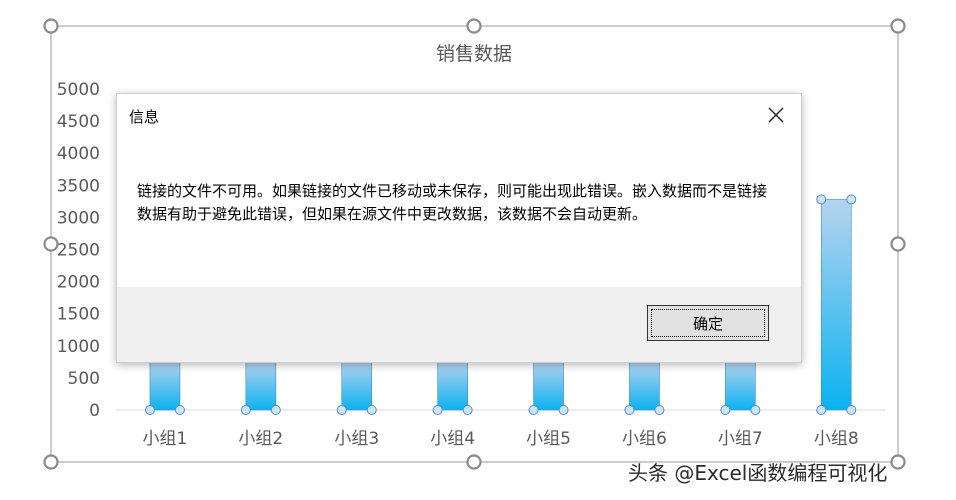 The width and height of the screenshot is (956, 500). Describe the element at coordinates (356, 439) in the screenshot. I see `x-tick-label: 小组3` at that location.